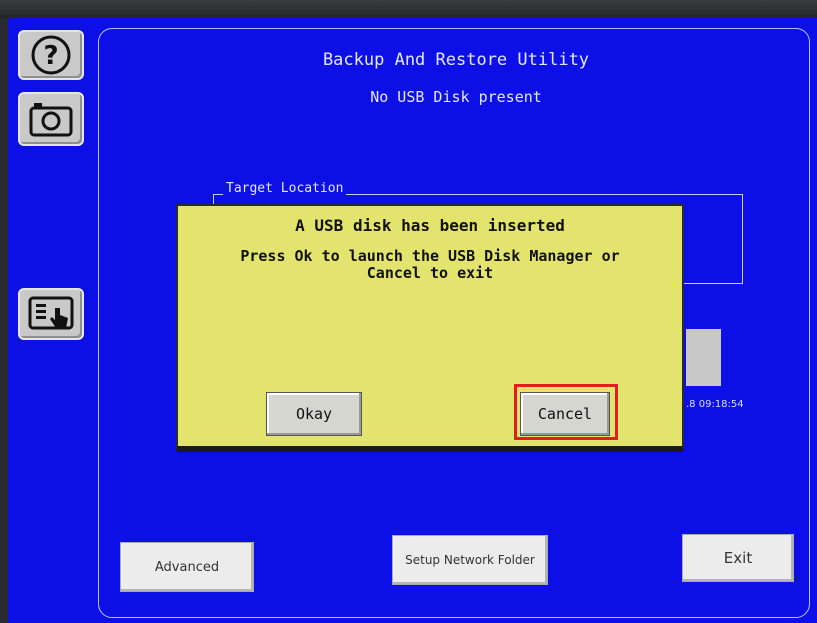 The height and width of the screenshot is (623, 817). What do you see at coordinates (187, 567) in the screenshot?
I see `advanced-button: Advanced` at bounding box center [187, 567].